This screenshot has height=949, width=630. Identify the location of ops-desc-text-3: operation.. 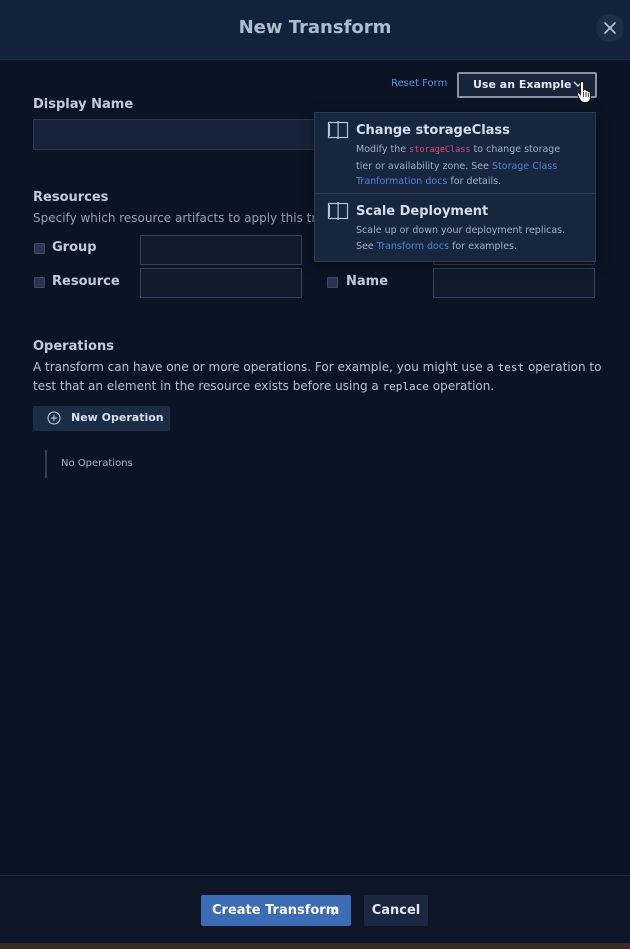
(461, 386).